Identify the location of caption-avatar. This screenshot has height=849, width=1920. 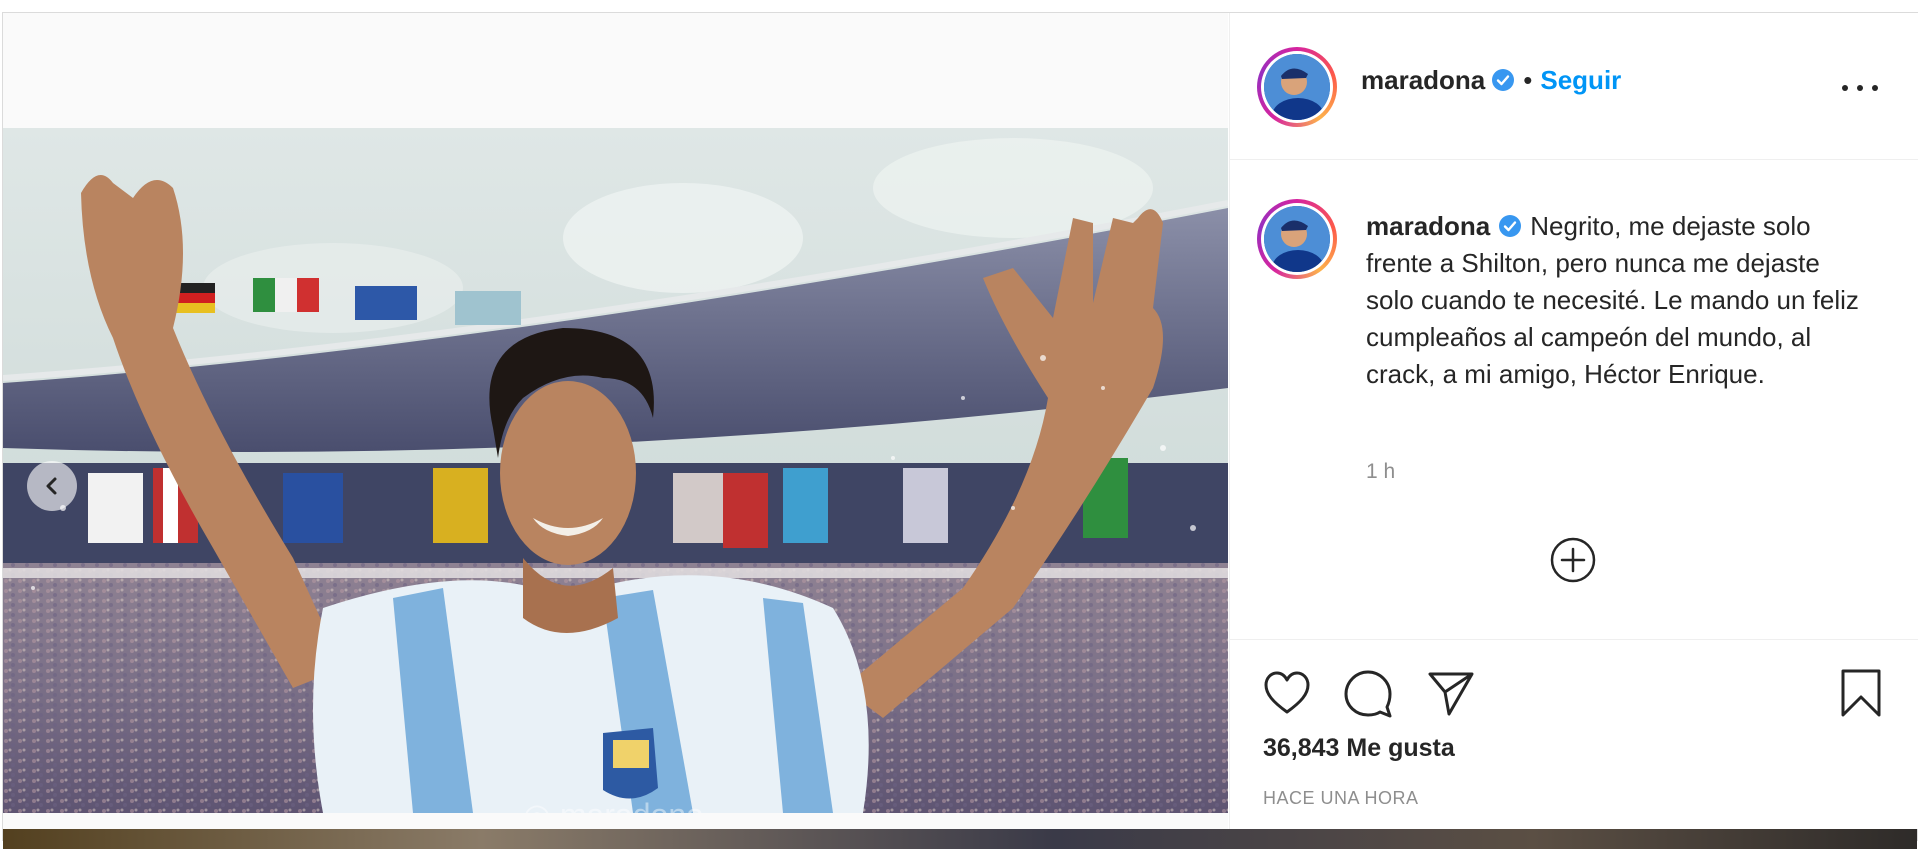
(1297, 239).